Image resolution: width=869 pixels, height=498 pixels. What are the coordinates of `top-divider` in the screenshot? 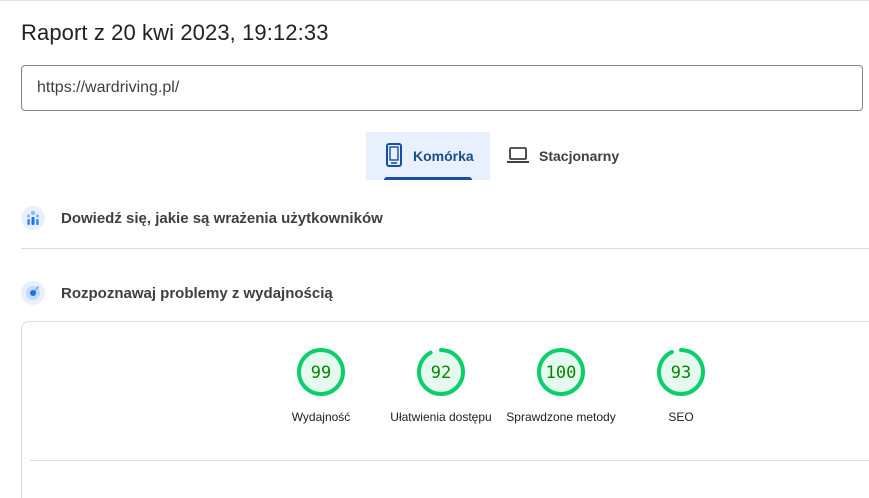 It's located at (434, 0).